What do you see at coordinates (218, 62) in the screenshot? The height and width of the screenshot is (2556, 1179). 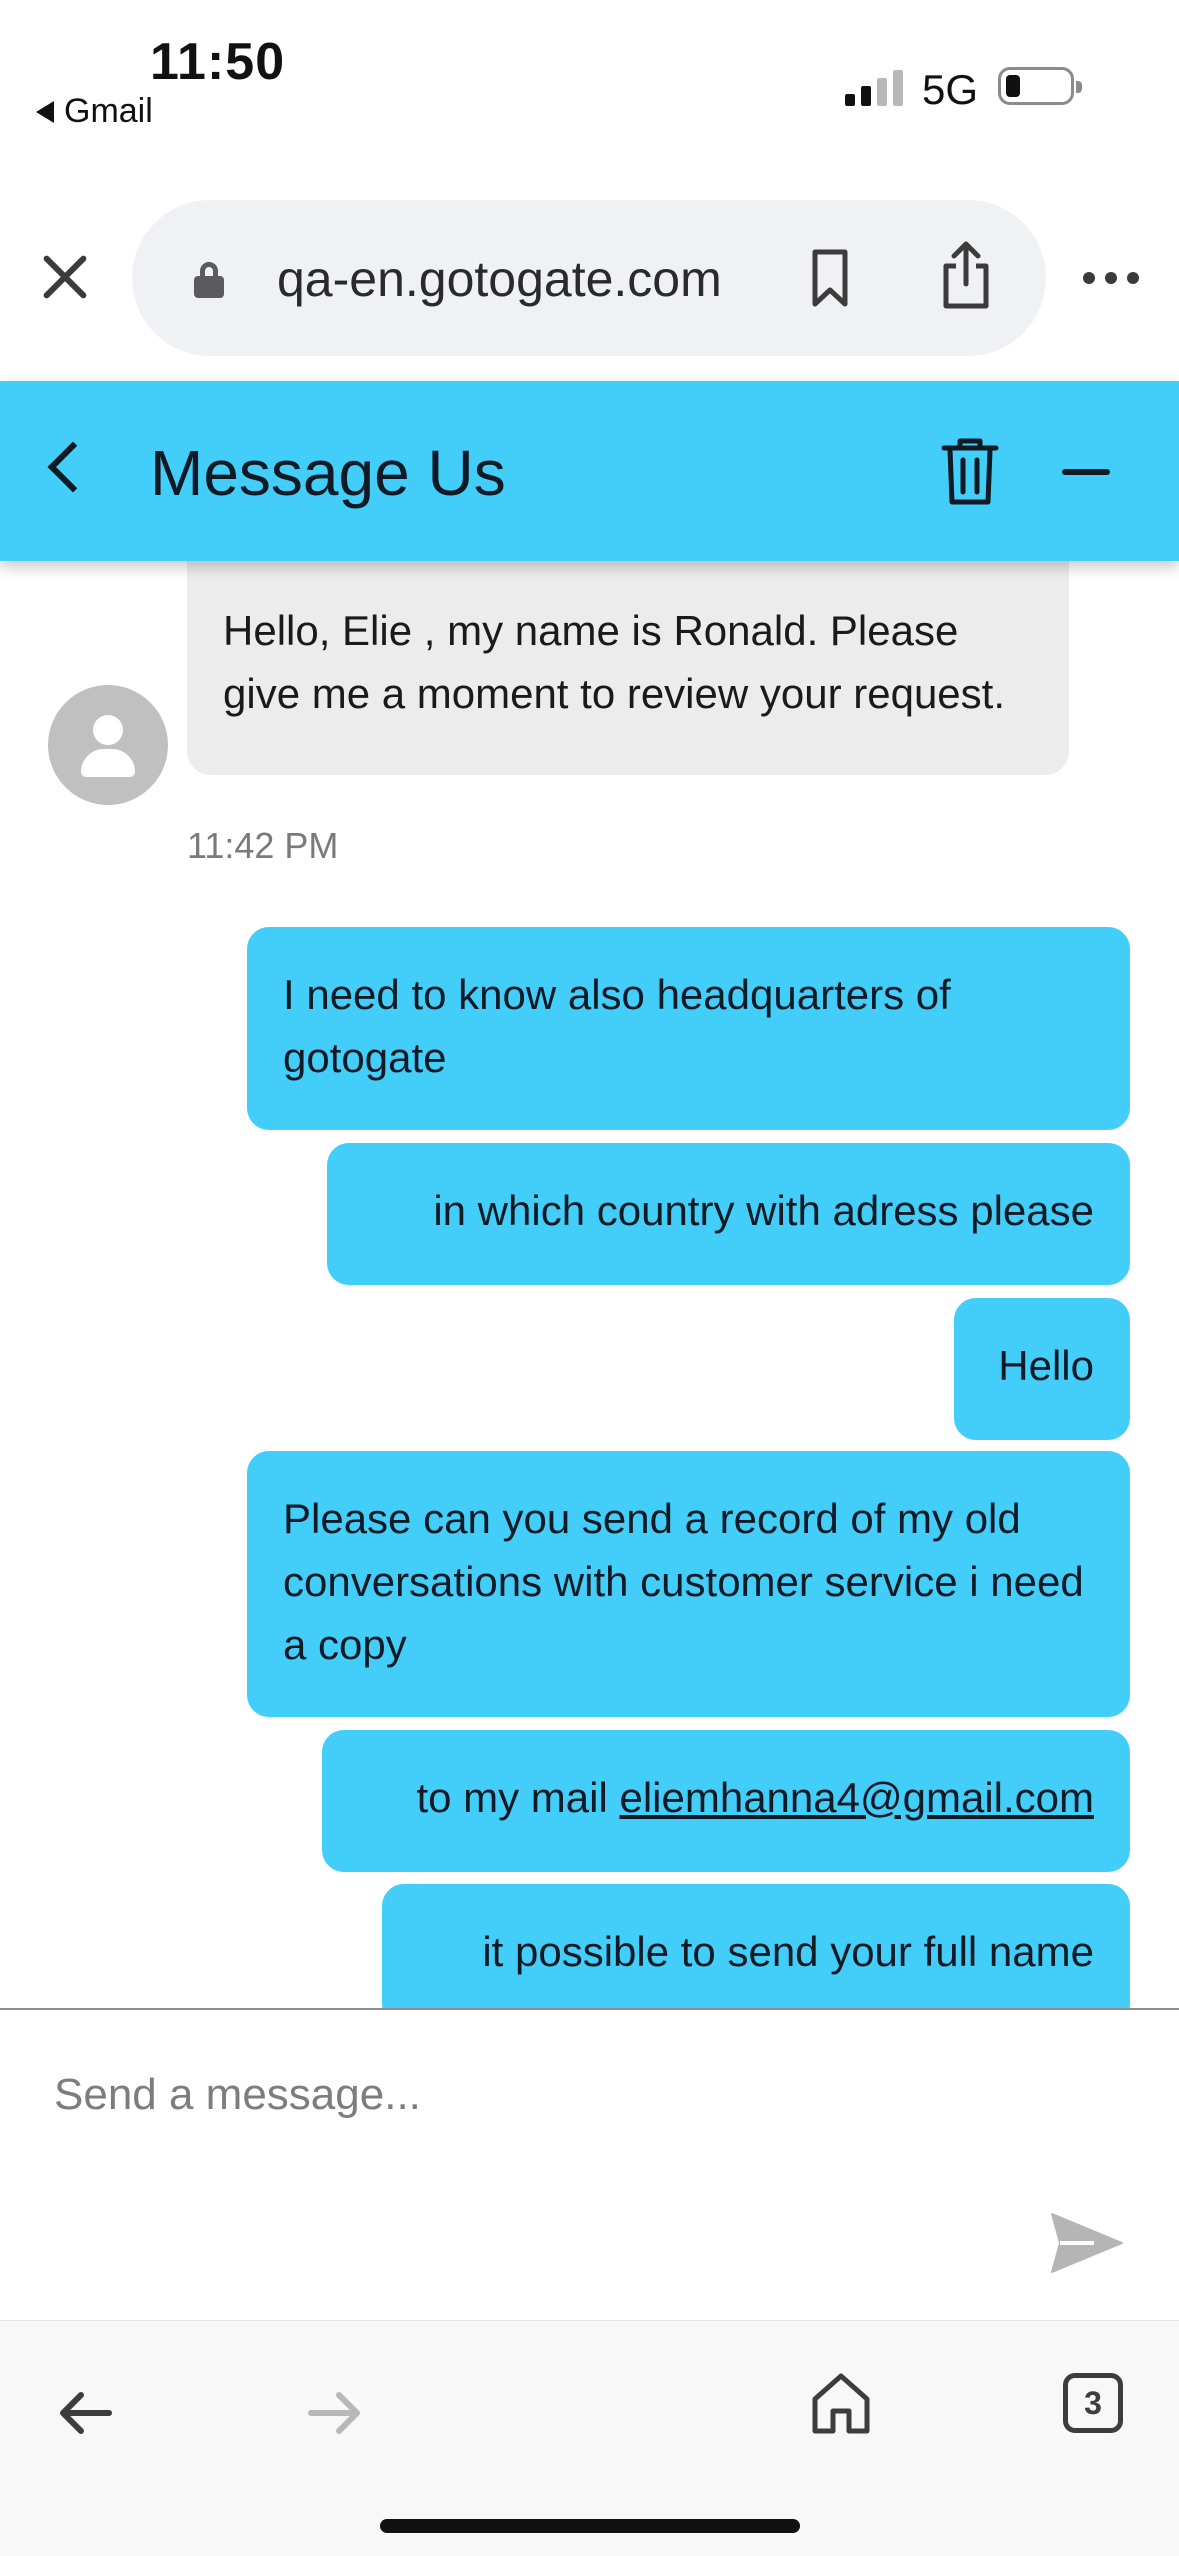 I see `status-time: 11:50` at bounding box center [218, 62].